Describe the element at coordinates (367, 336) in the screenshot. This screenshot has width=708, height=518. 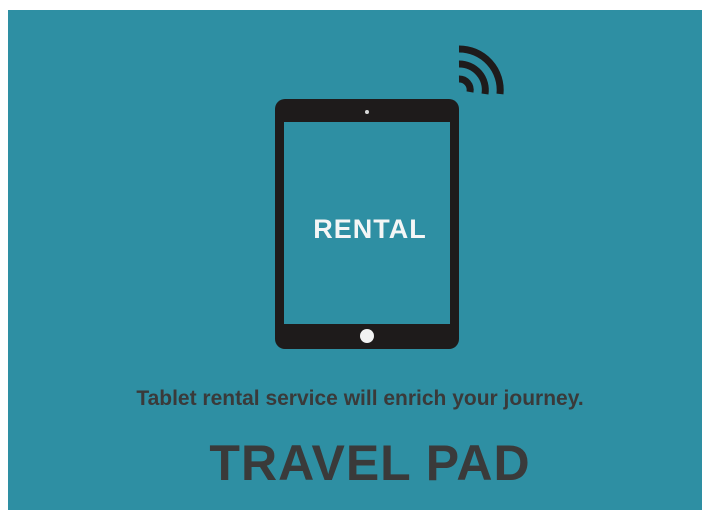
I see `home-button-icon` at that location.